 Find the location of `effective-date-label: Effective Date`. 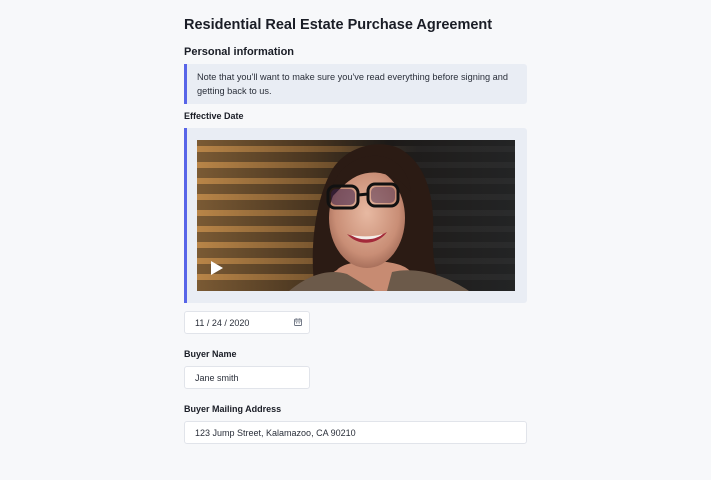

effective-date-label: Effective Date is located at coordinates (214, 116).